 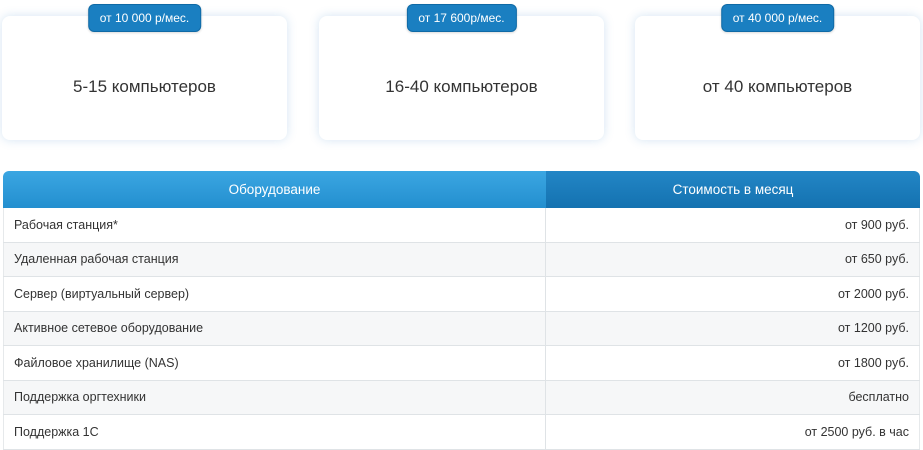 What do you see at coordinates (733, 225) in the screenshot?
I see `equipment-price: от 900 руб.` at bounding box center [733, 225].